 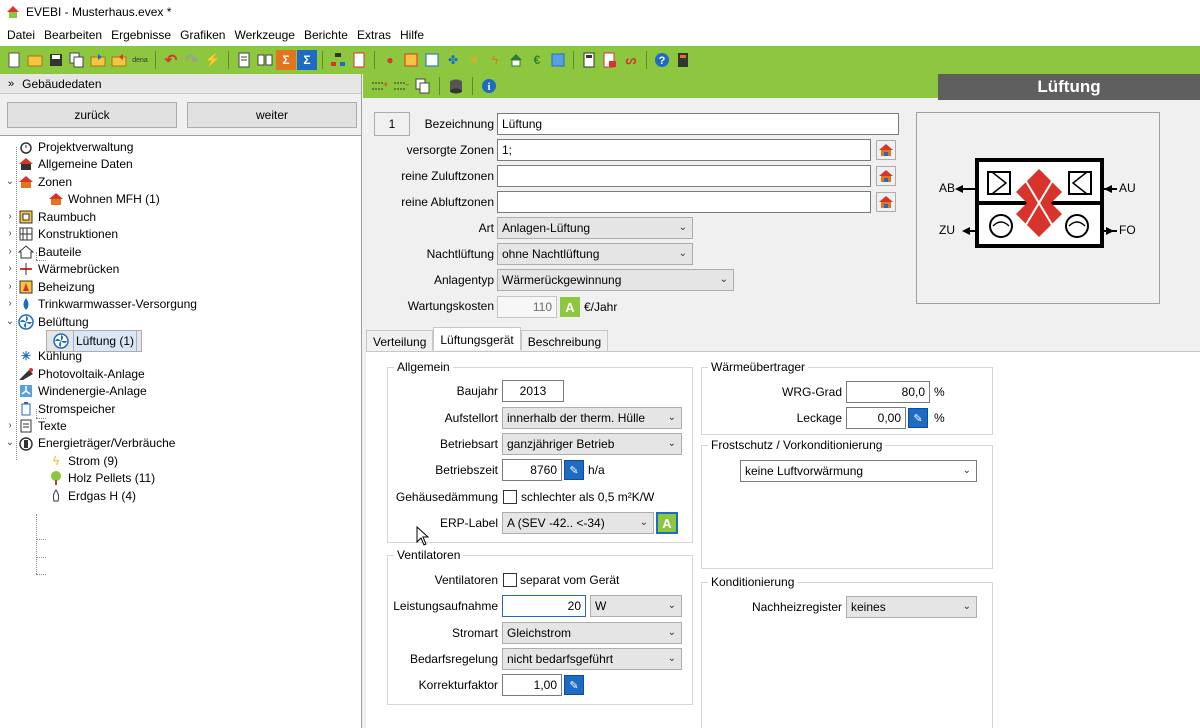 I want to click on wartungskosten-input: 110, so click(x=527, y=307).